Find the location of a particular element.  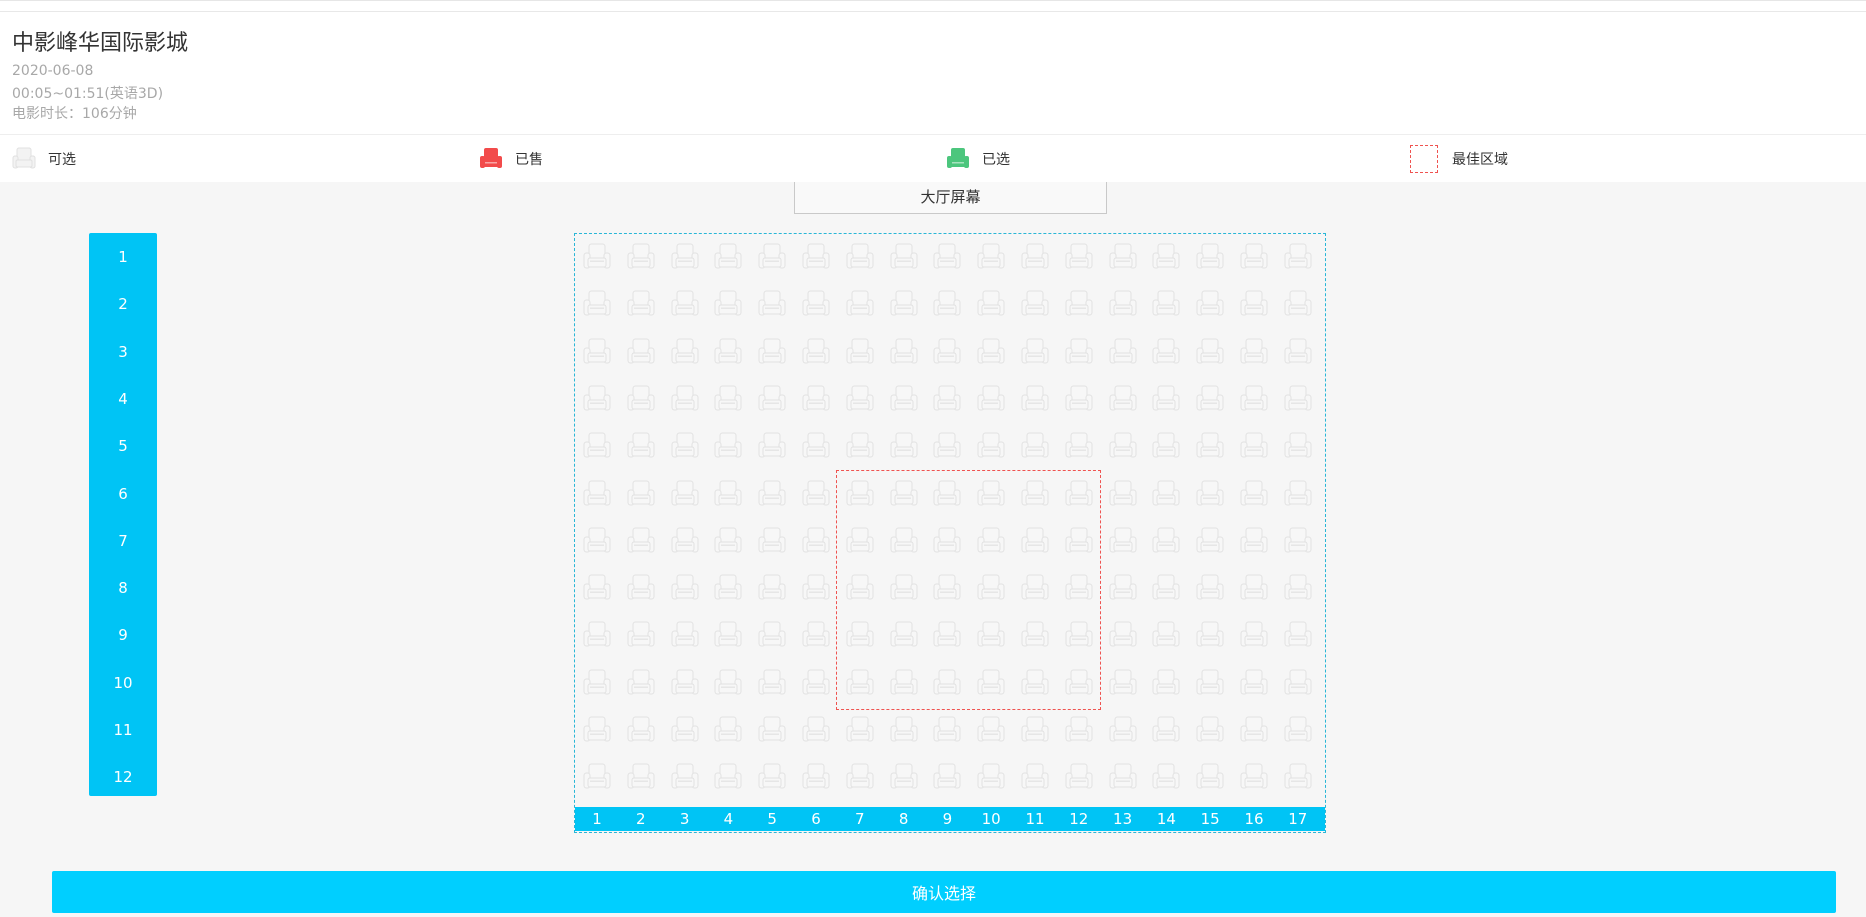

confirm-selection-button: 确认选择 is located at coordinates (944, 892).